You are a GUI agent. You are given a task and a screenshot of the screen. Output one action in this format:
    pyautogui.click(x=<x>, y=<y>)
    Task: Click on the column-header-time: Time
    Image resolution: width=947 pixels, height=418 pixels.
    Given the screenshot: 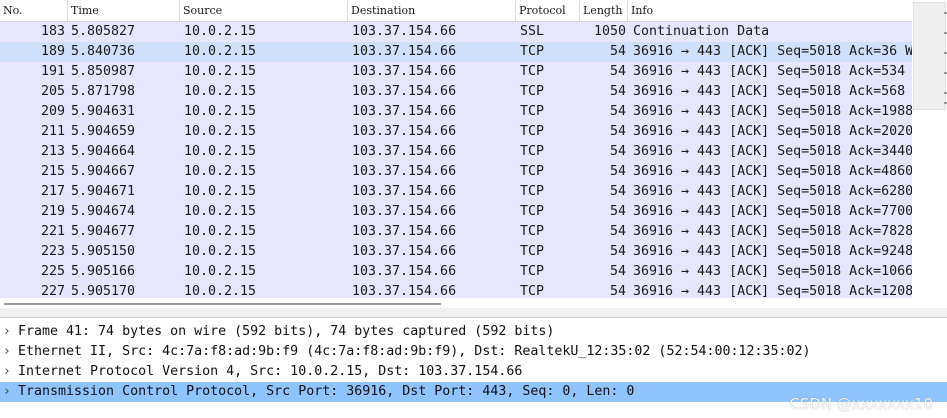 What is the action you would take?
    pyautogui.click(x=124, y=11)
    